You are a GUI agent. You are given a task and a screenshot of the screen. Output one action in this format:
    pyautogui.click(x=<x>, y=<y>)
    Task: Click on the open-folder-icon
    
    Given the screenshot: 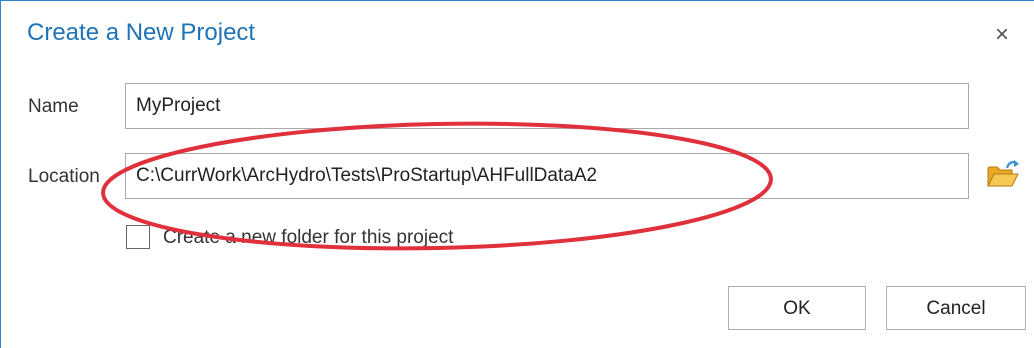 What is the action you would take?
    pyautogui.click(x=1003, y=173)
    